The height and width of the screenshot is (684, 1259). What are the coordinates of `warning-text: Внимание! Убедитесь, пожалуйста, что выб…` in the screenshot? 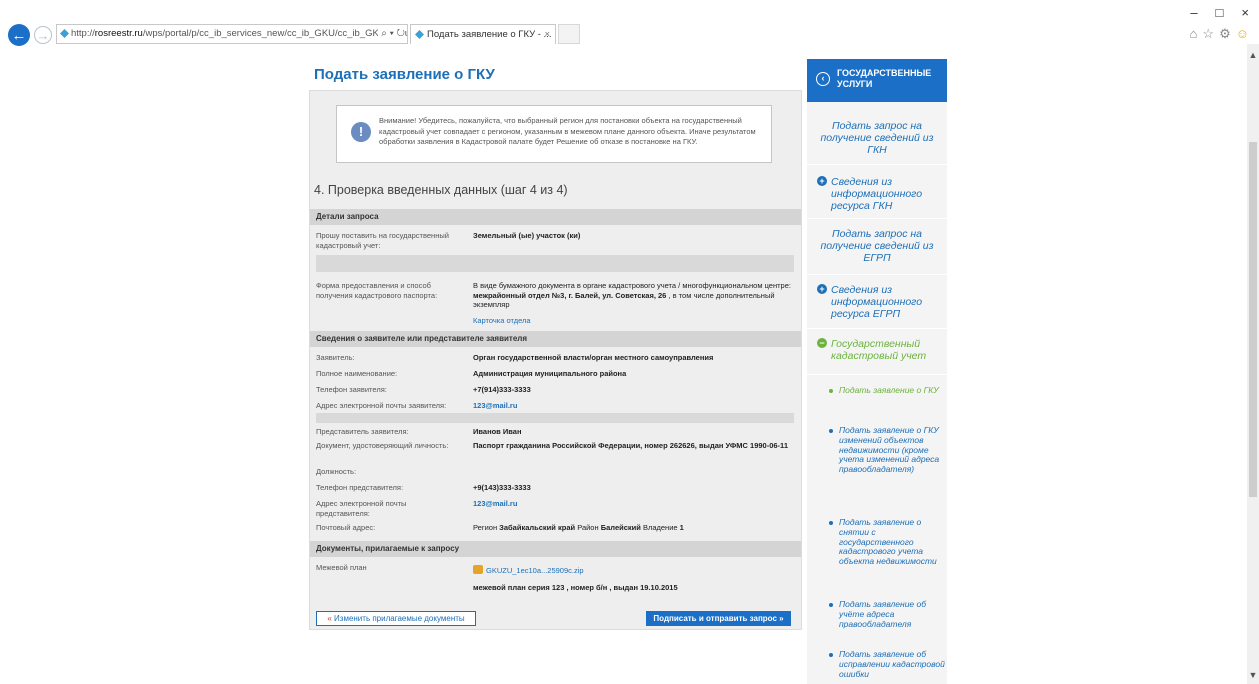 It's located at (567, 131).